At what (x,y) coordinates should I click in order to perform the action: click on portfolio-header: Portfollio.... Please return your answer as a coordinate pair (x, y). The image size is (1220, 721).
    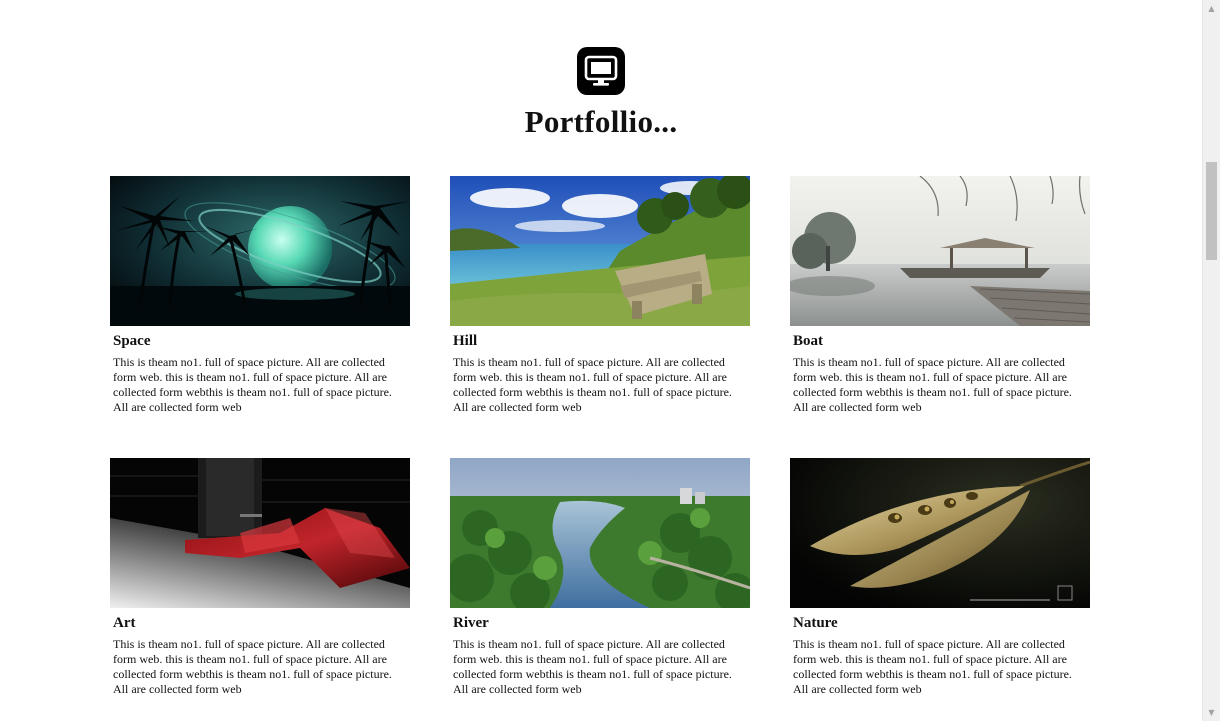
    Looking at the image, I should click on (601, 93).